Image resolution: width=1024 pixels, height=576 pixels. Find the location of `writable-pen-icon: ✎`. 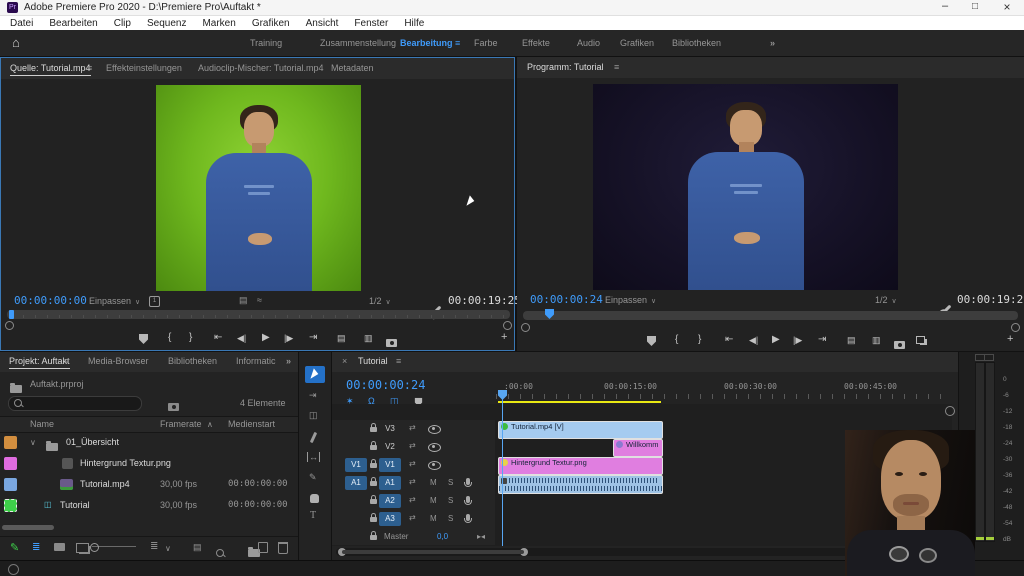

writable-pen-icon: ✎ is located at coordinates (14, 547).